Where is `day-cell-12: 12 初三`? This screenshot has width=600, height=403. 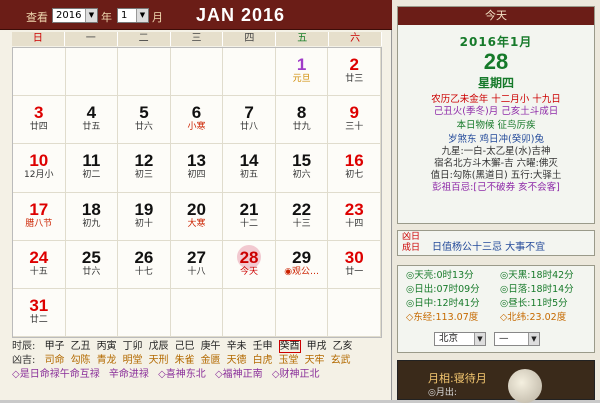
day-cell-12: 12 初三 is located at coordinates (144, 168).